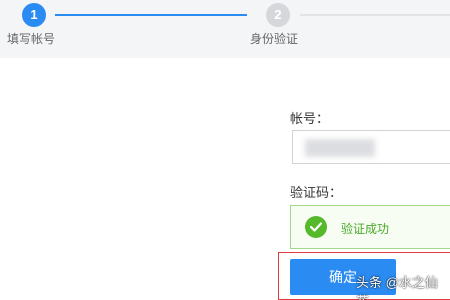  I want to click on account-input, so click(371, 147).